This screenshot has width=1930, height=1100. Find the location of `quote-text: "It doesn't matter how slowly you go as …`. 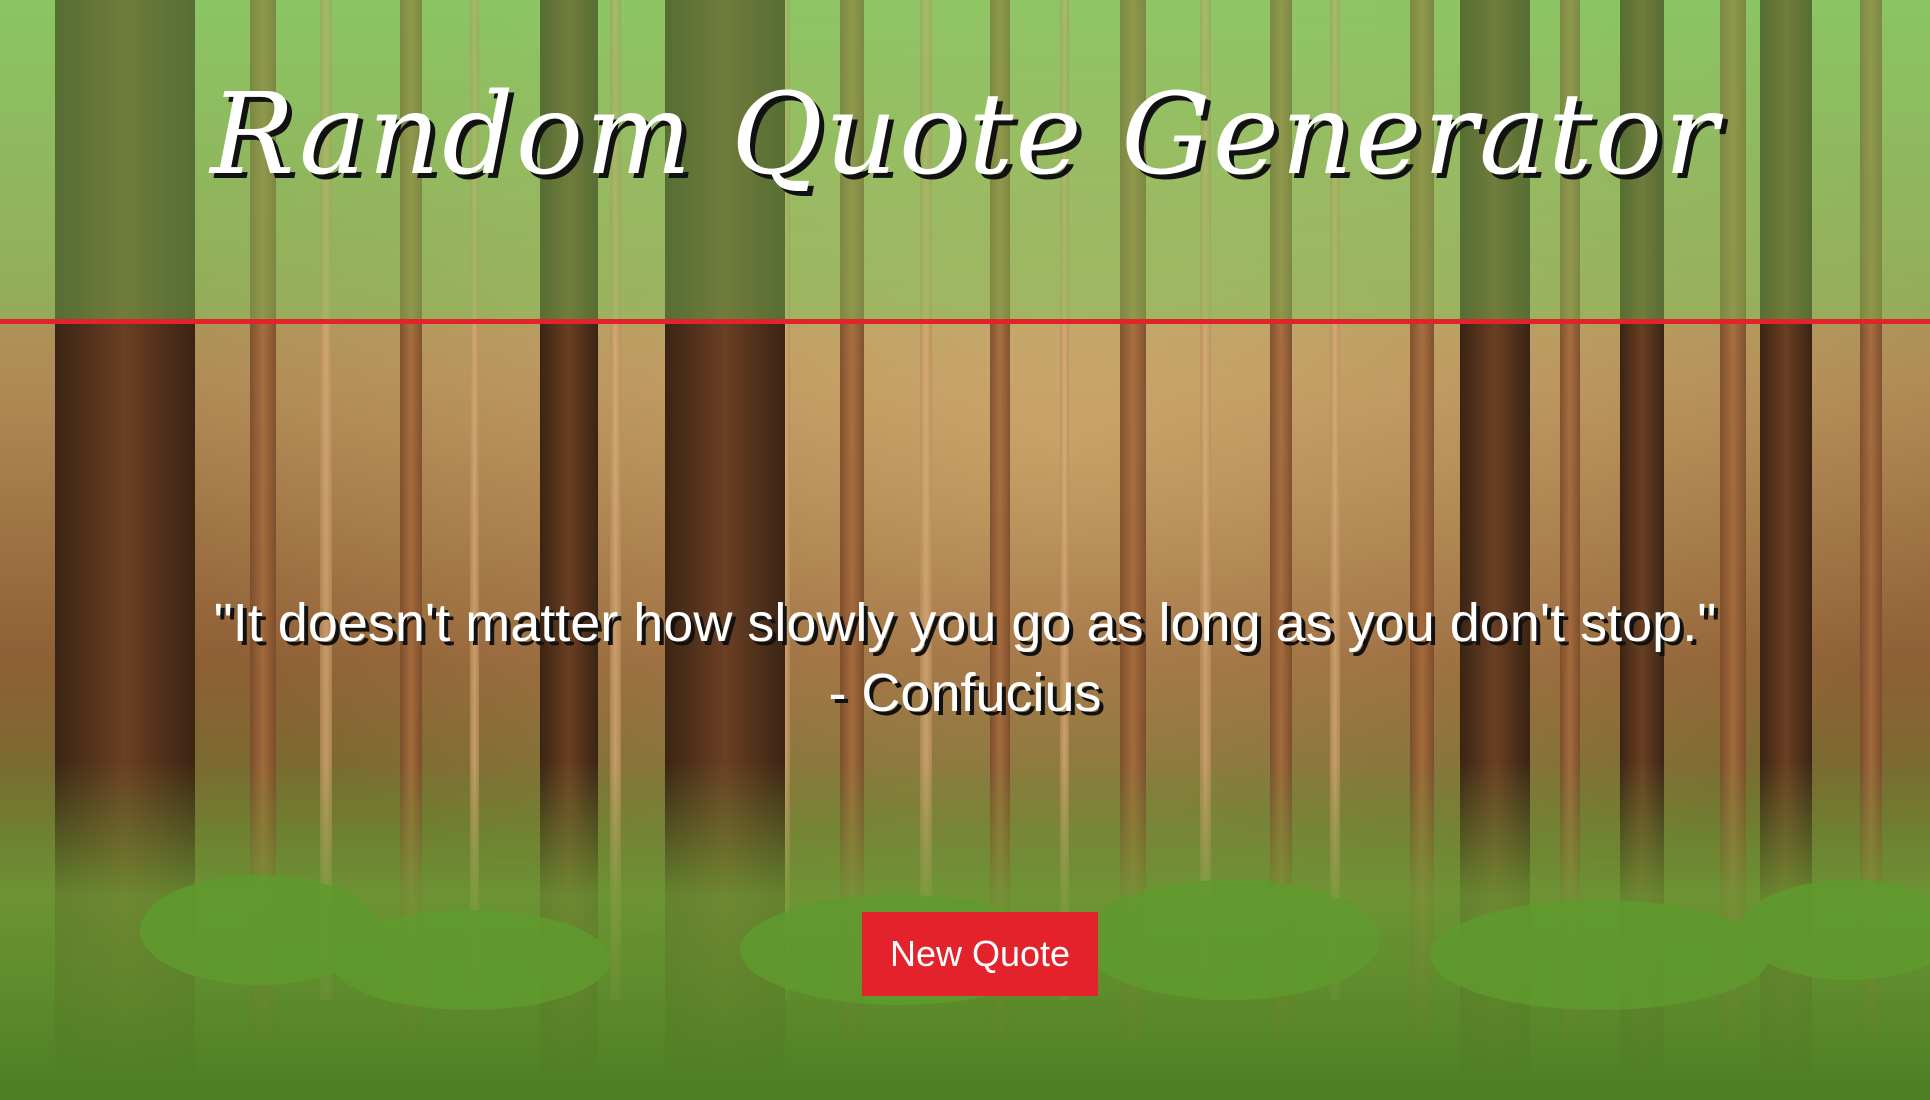

quote-text: "It doesn't matter how slowly you go as … is located at coordinates (965, 658).